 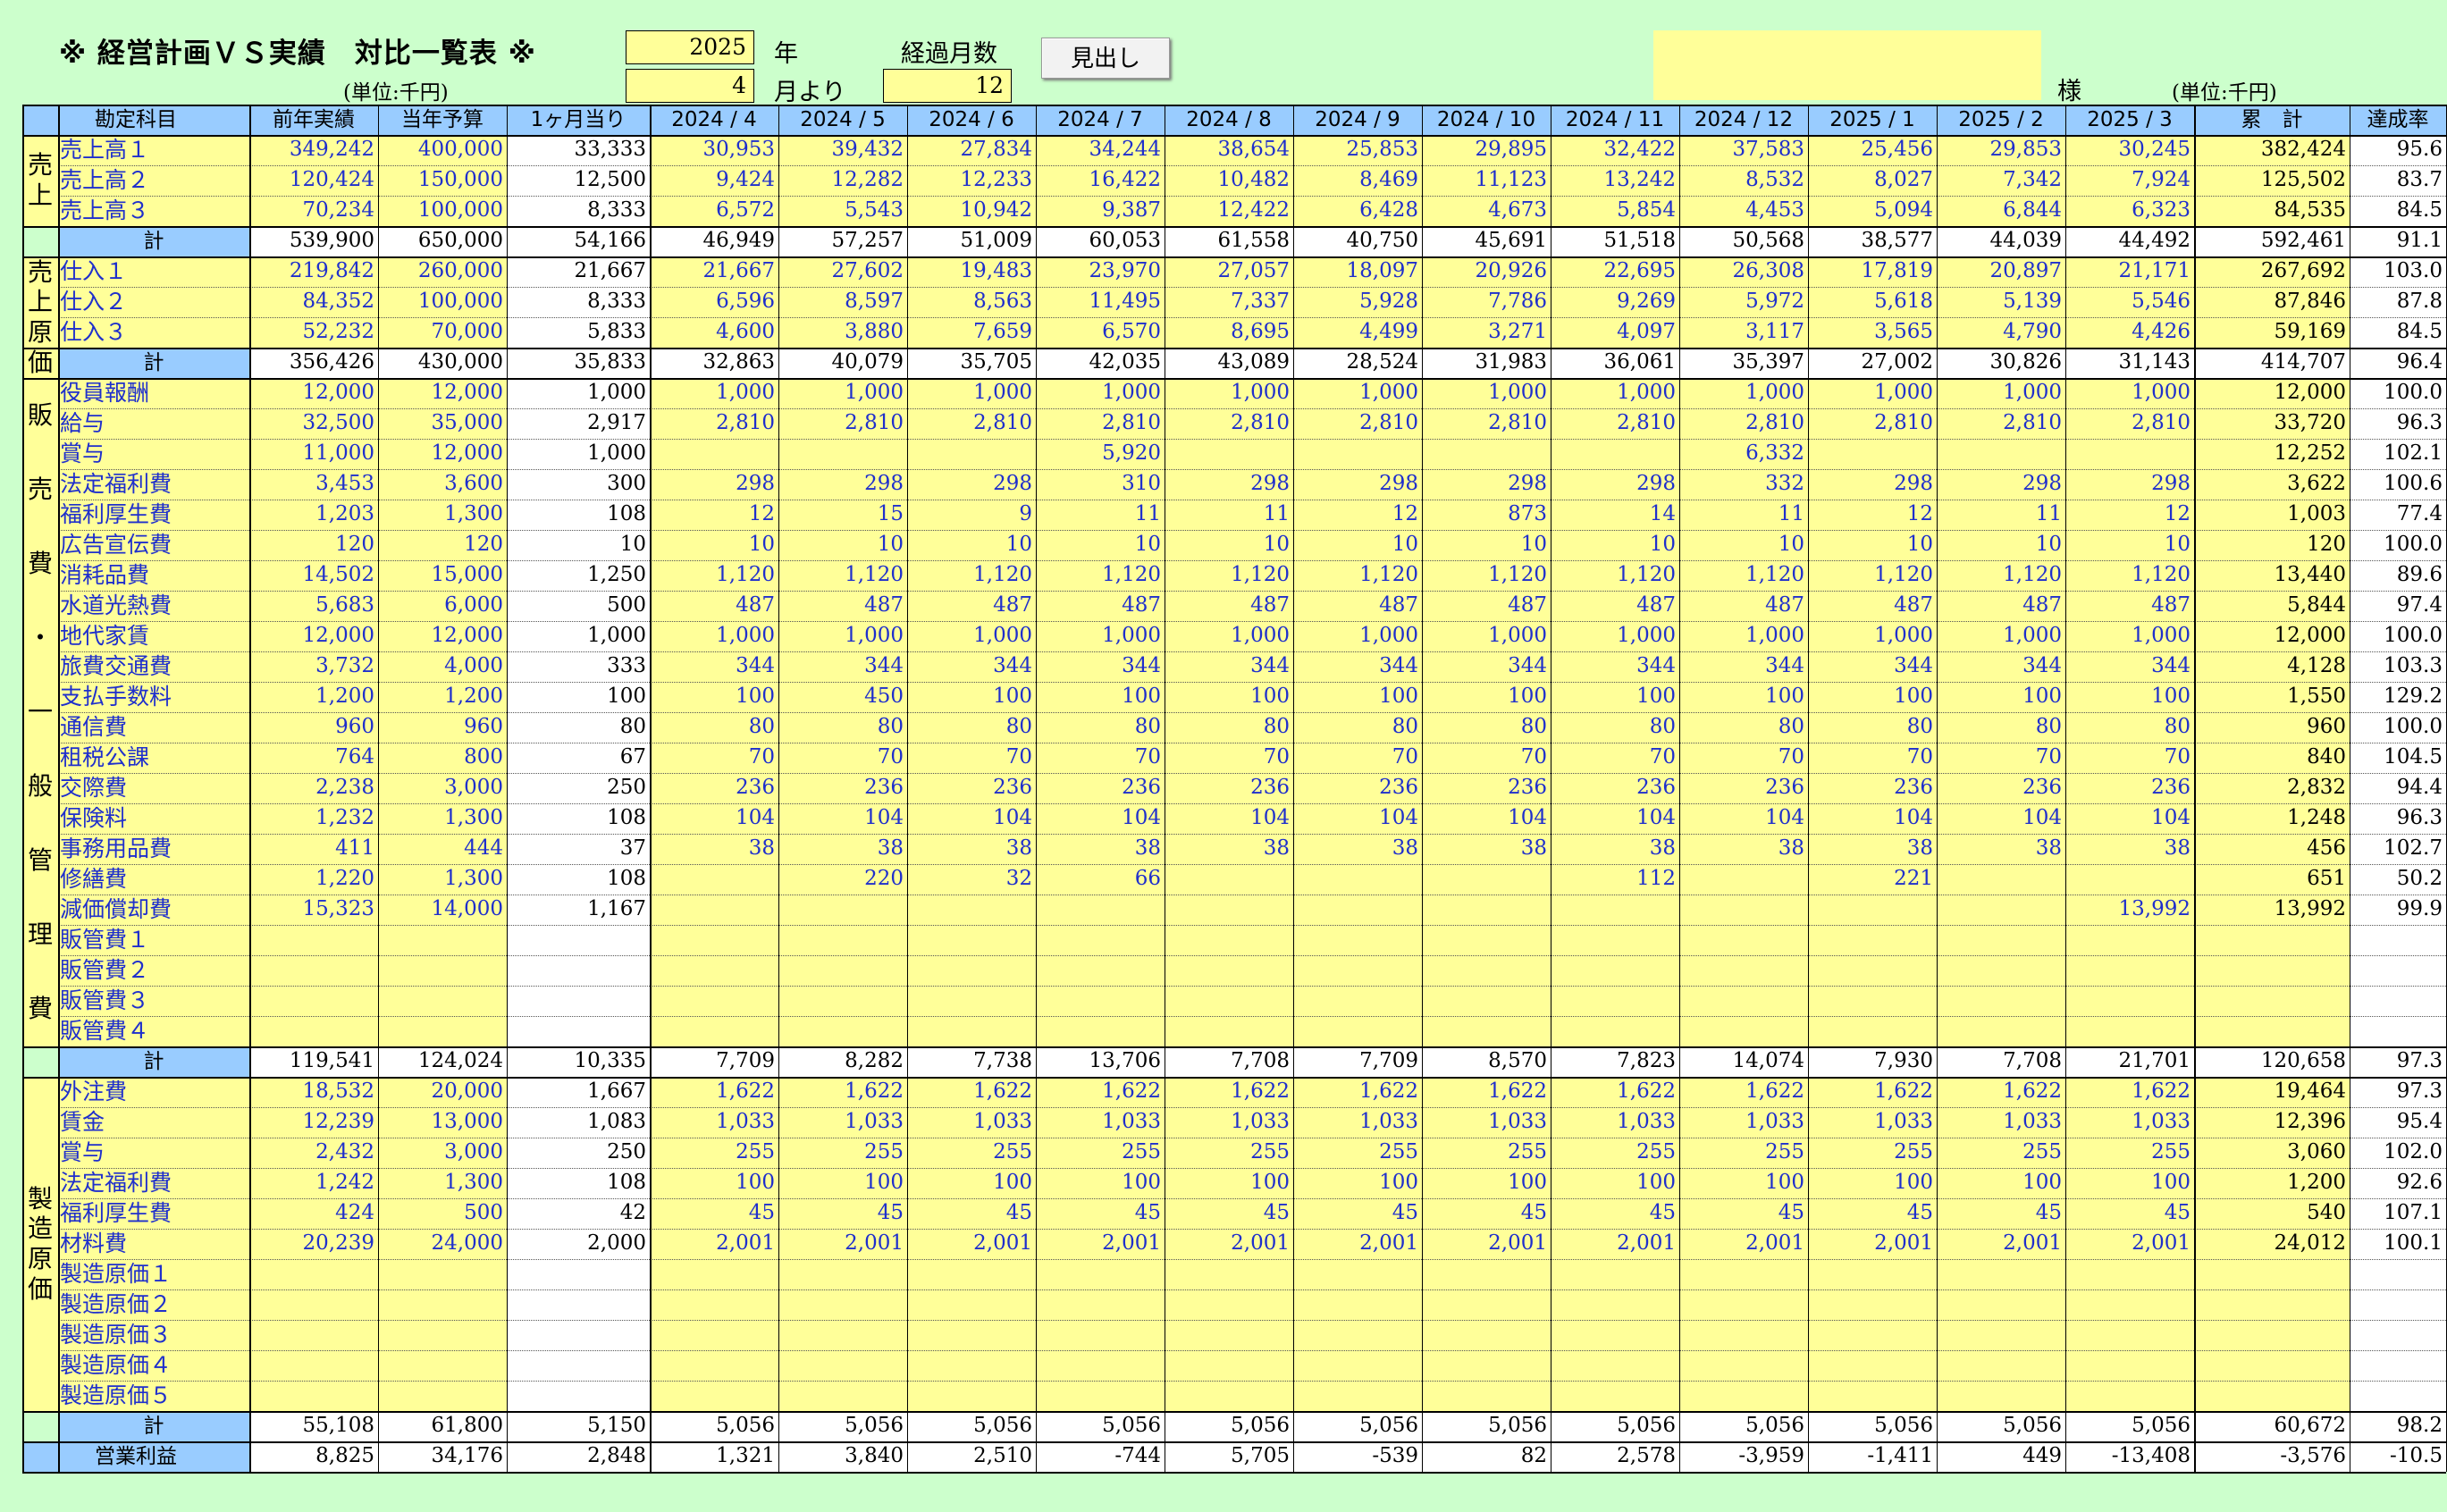 I want to click on value-cell: 349,242, so click(x=313, y=150).